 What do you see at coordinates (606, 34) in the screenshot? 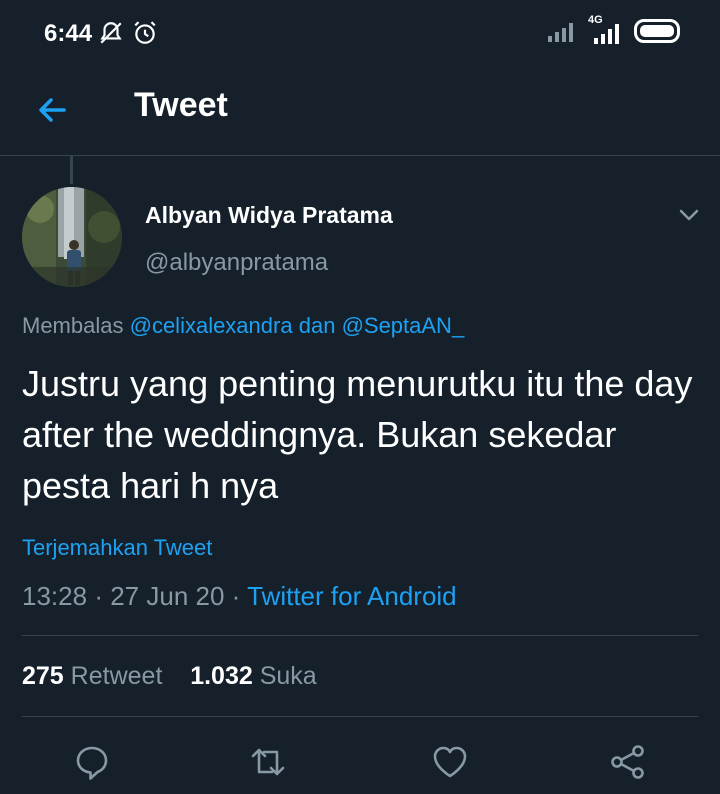
I see `signal-bars-icon` at bounding box center [606, 34].